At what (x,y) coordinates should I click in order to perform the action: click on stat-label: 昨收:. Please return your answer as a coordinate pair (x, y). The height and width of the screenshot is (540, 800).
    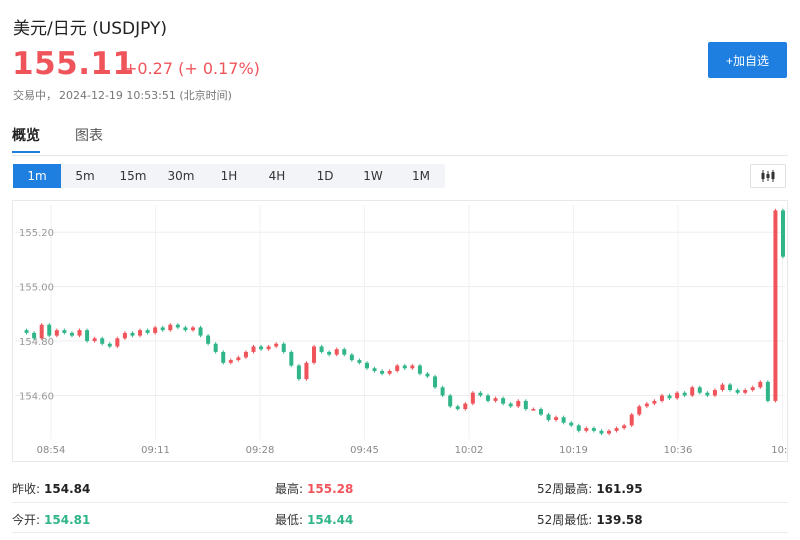
    Looking at the image, I should click on (26, 489).